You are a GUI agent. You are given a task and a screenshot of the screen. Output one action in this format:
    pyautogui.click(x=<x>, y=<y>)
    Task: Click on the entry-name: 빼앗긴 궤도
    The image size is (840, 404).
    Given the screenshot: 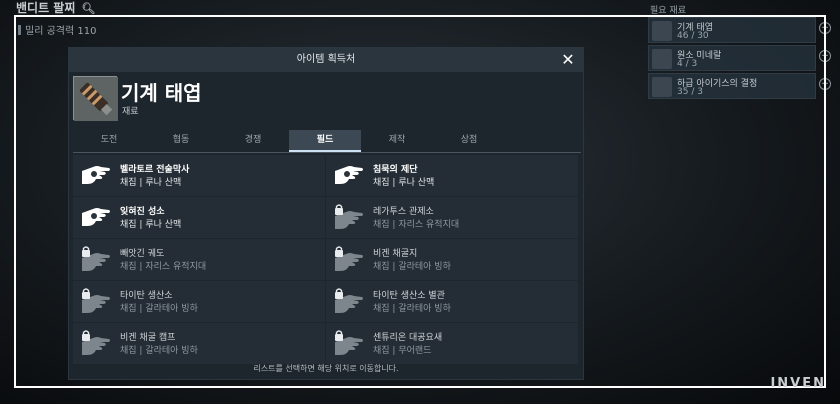 What is the action you would take?
    pyautogui.click(x=142, y=254)
    